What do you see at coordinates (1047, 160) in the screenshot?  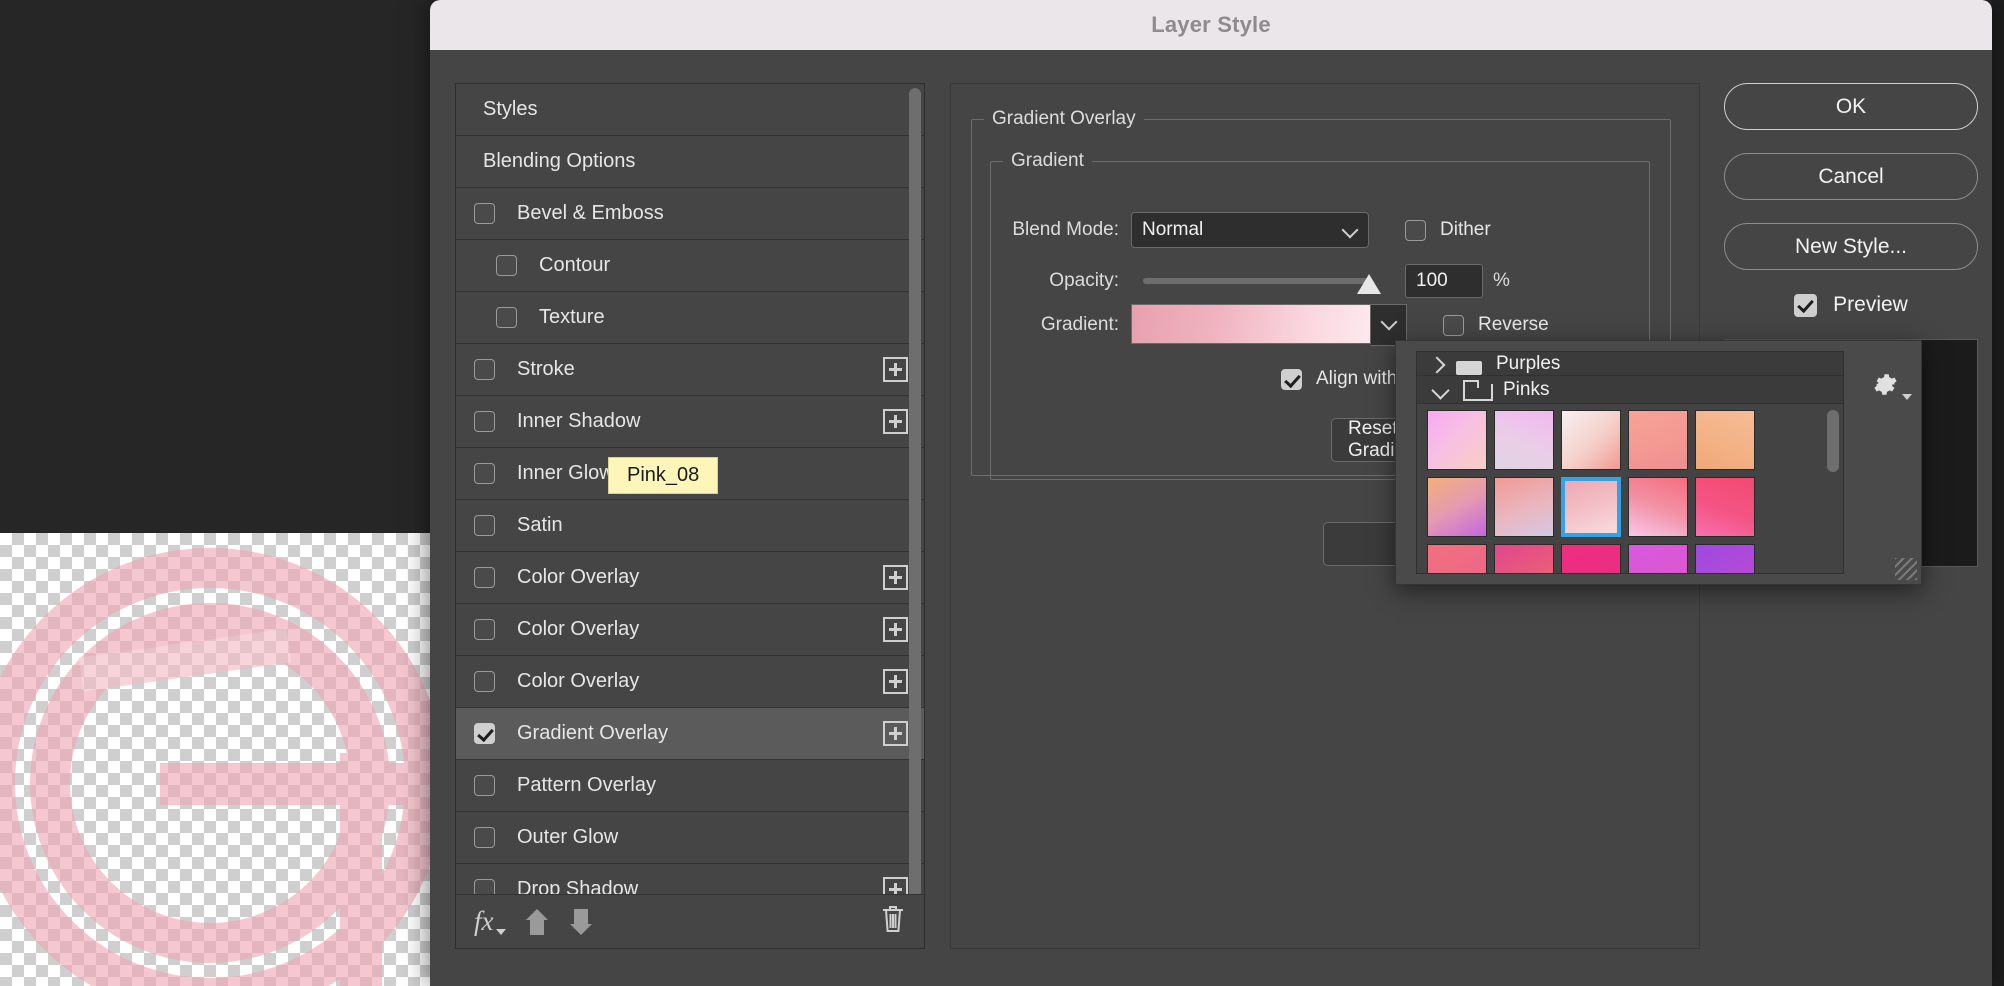 I see `gradient-subgroup-title: Gradient` at bounding box center [1047, 160].